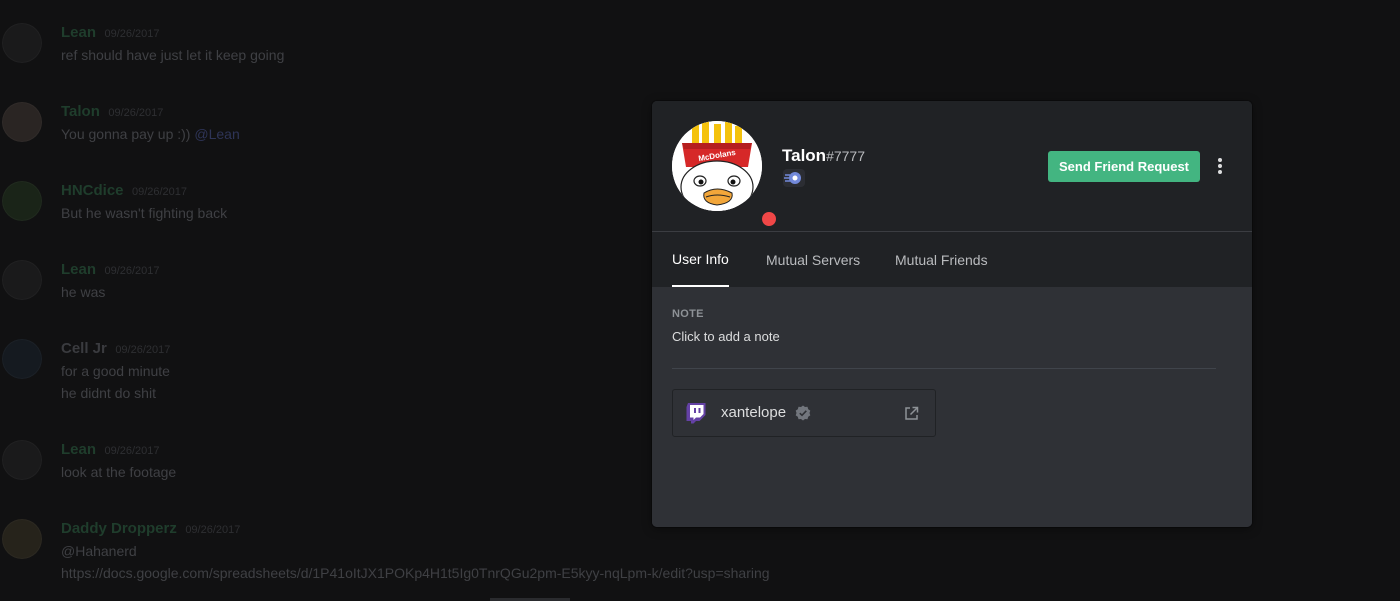 This screenshot has height=601, width=1400. I want to click on twitch-icon, so click(696, 413).